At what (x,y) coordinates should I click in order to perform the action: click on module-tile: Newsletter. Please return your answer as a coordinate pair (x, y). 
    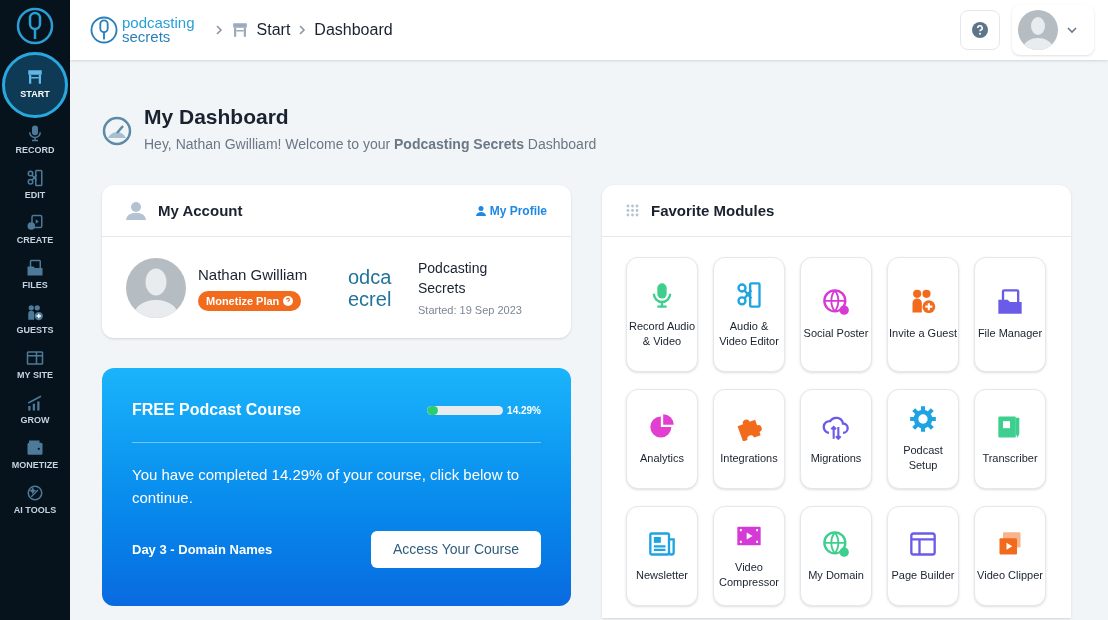
    Looking at the image, I should click on (662, 556).